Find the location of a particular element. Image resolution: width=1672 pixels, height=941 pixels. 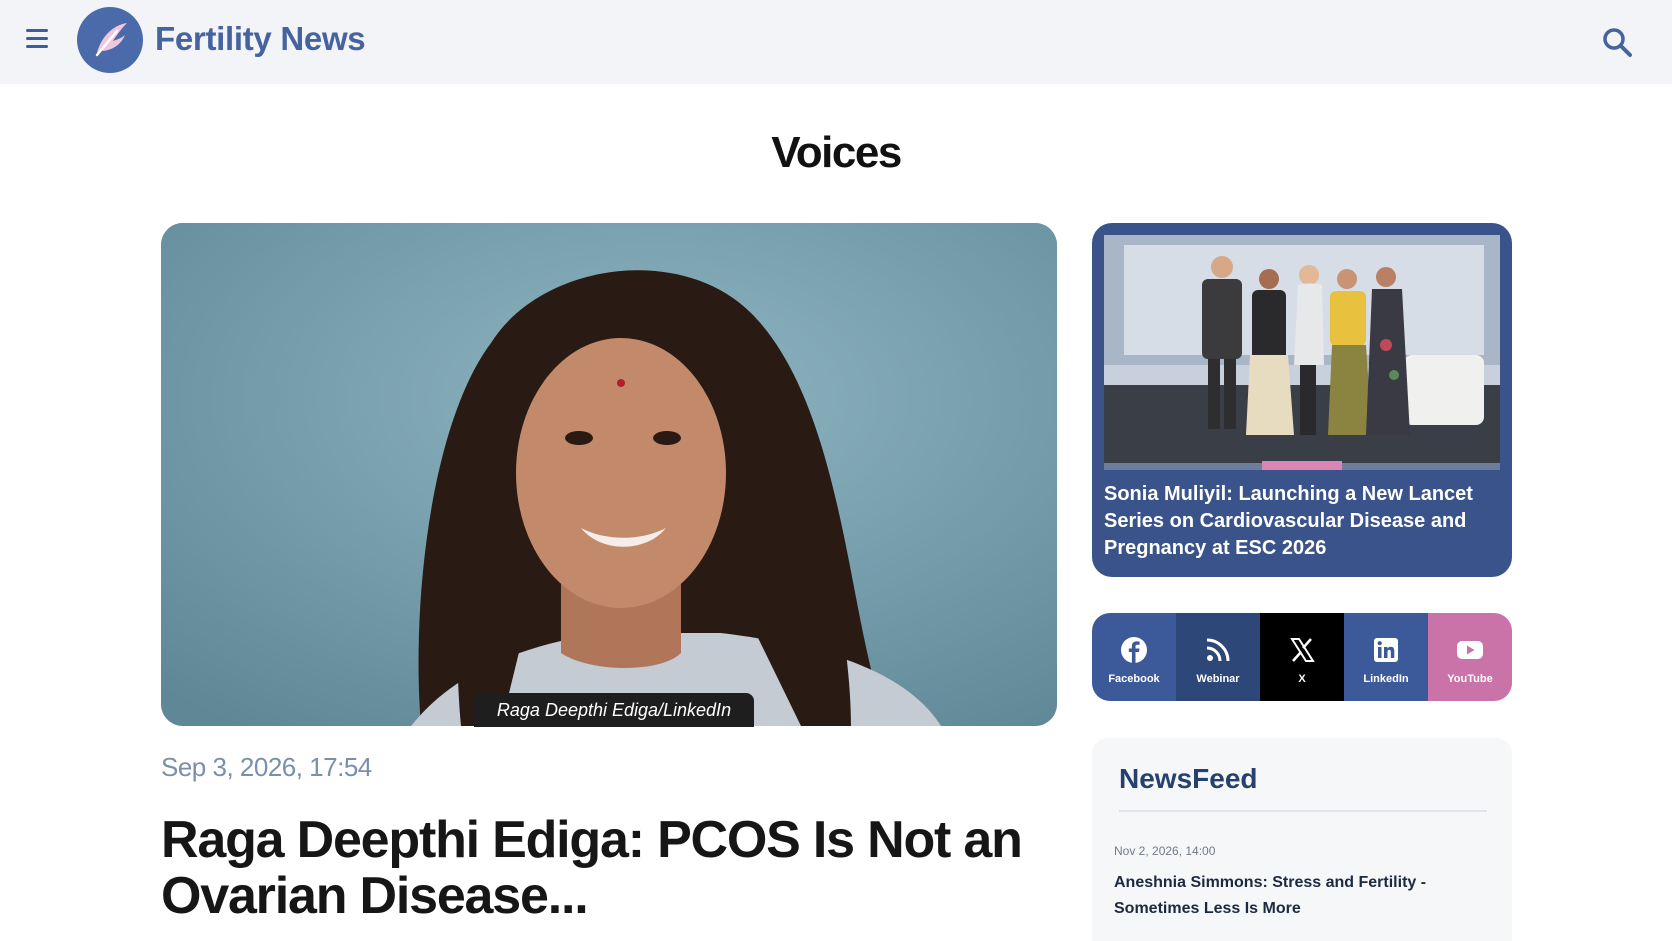

article-date: Sep 3, 2026, 17:54 is located at coordinates (266, 767).